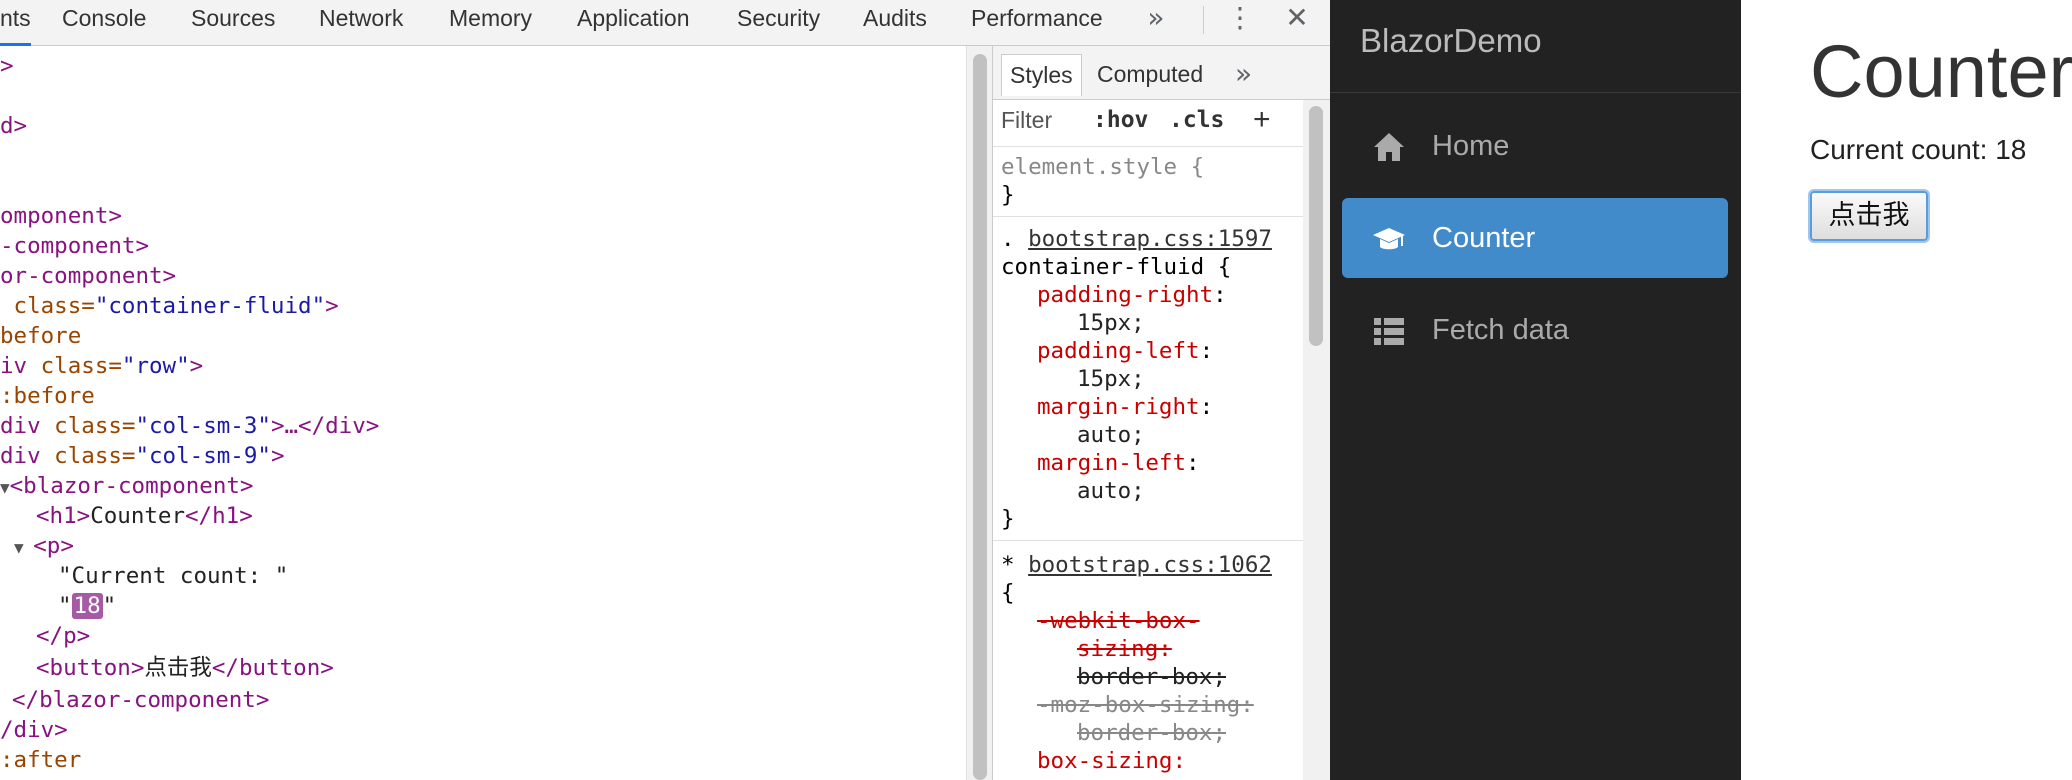 This screenshot has height=780, width=2072. Describe the element at coordinates (1262, 120) in the screenshot. I see `add-rule-icon: +` at that location.